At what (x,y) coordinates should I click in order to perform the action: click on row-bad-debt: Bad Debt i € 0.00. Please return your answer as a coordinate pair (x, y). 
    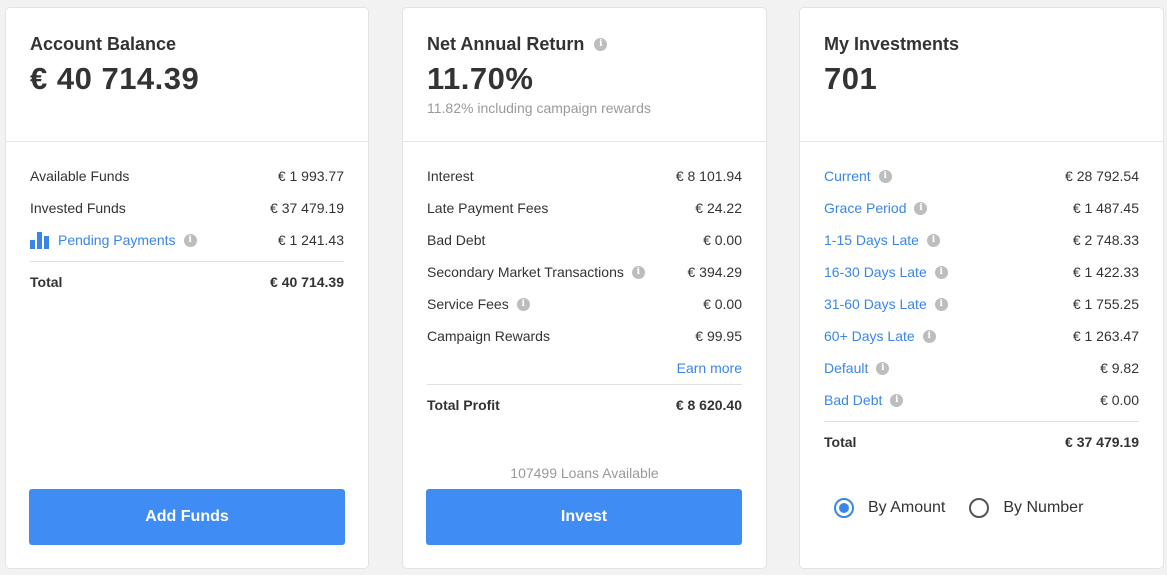
    Looking at the image, I should click on (981, 400).